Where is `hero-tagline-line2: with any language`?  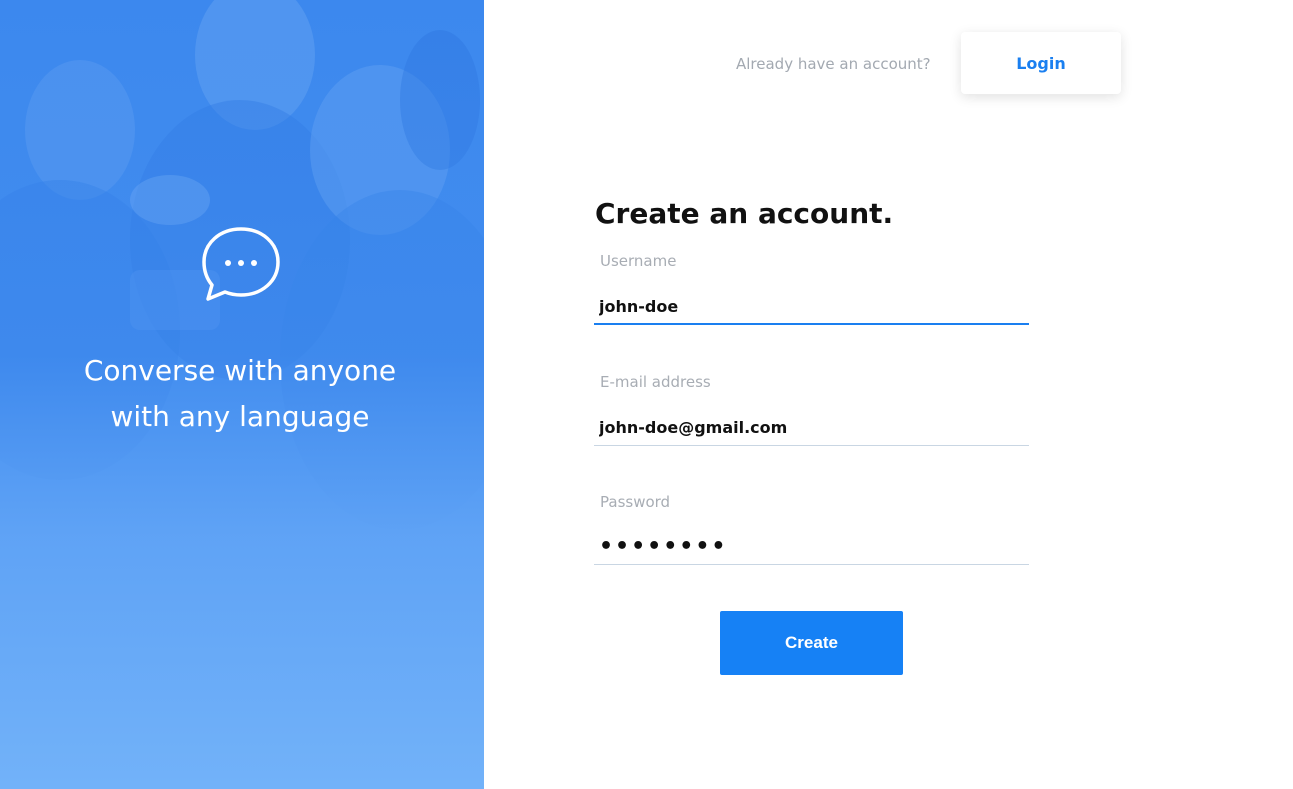
hero-tagline-line2: with any language is located at coordinates (240, 416).